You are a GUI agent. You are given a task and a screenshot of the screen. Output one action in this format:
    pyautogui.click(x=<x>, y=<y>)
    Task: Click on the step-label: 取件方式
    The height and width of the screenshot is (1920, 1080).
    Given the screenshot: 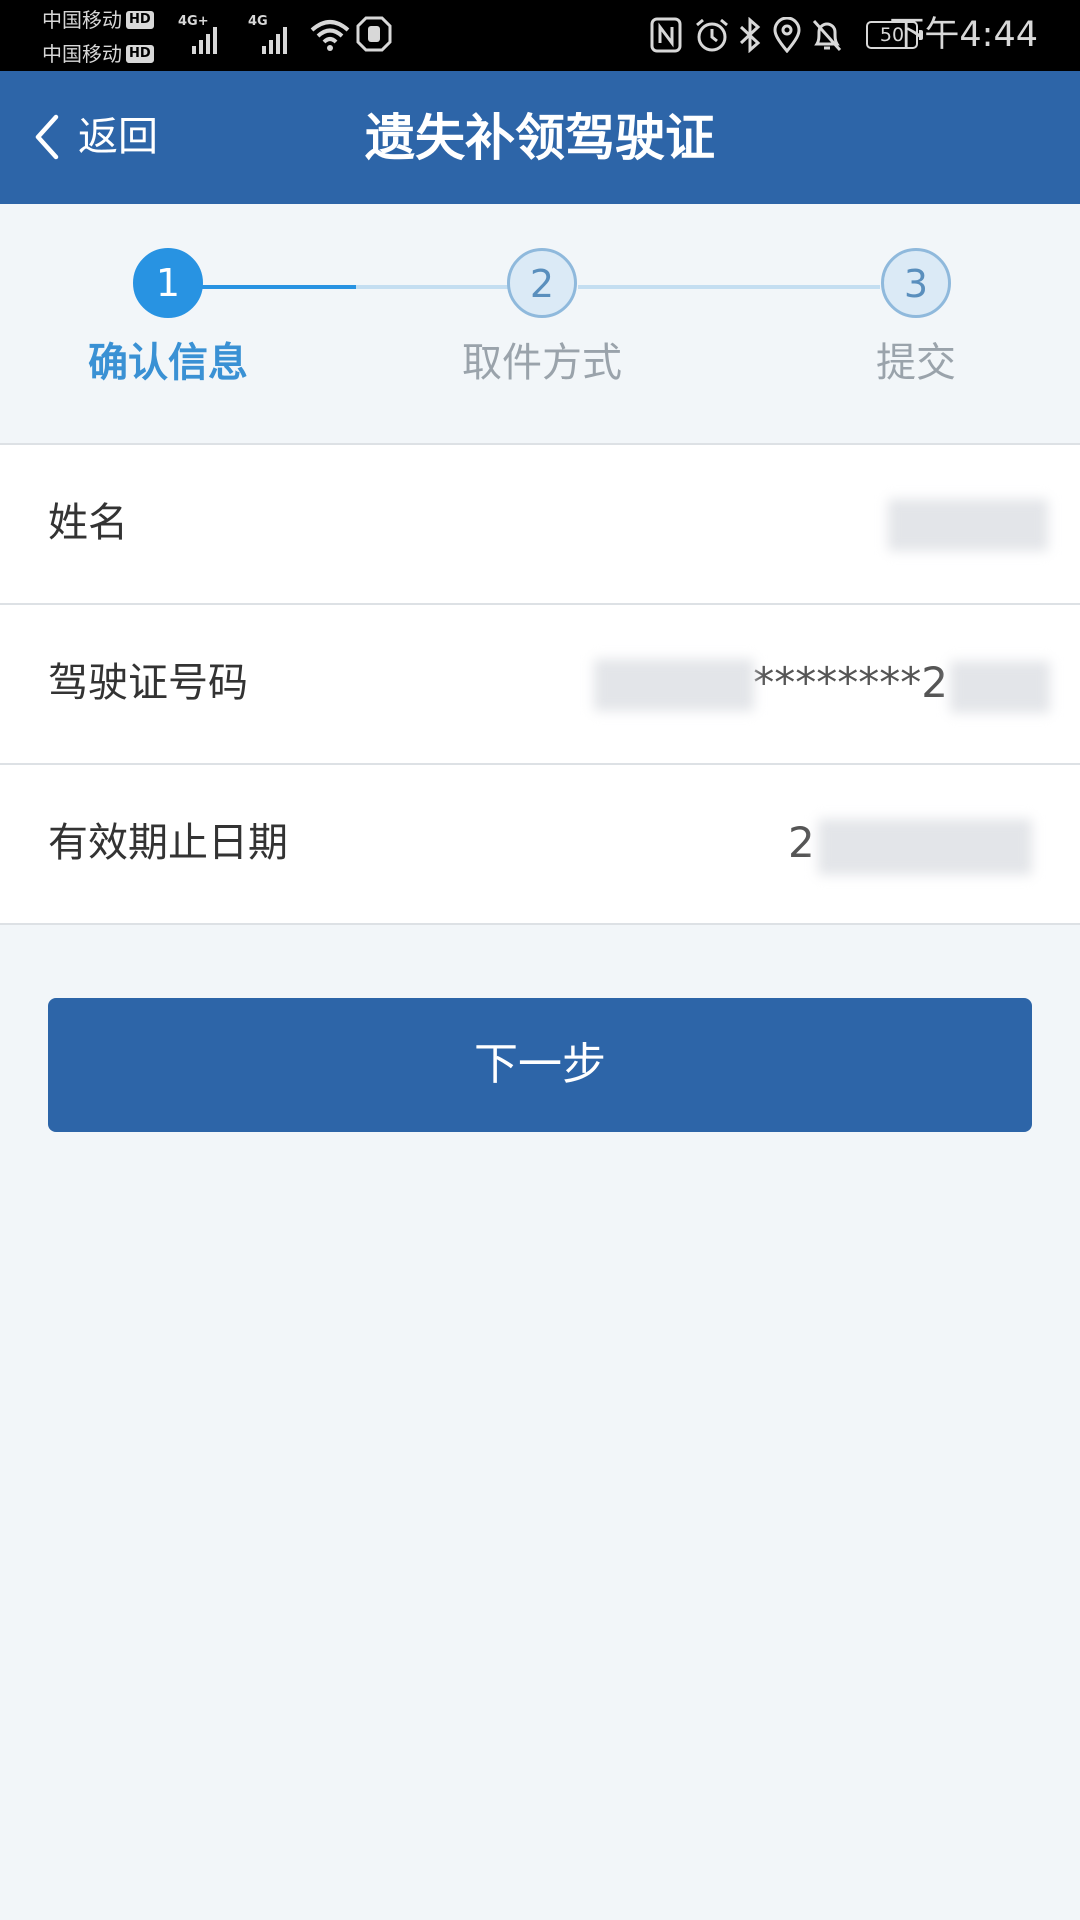 What is the action you would take?
    pyautogui.click(x=542, y=363)
    